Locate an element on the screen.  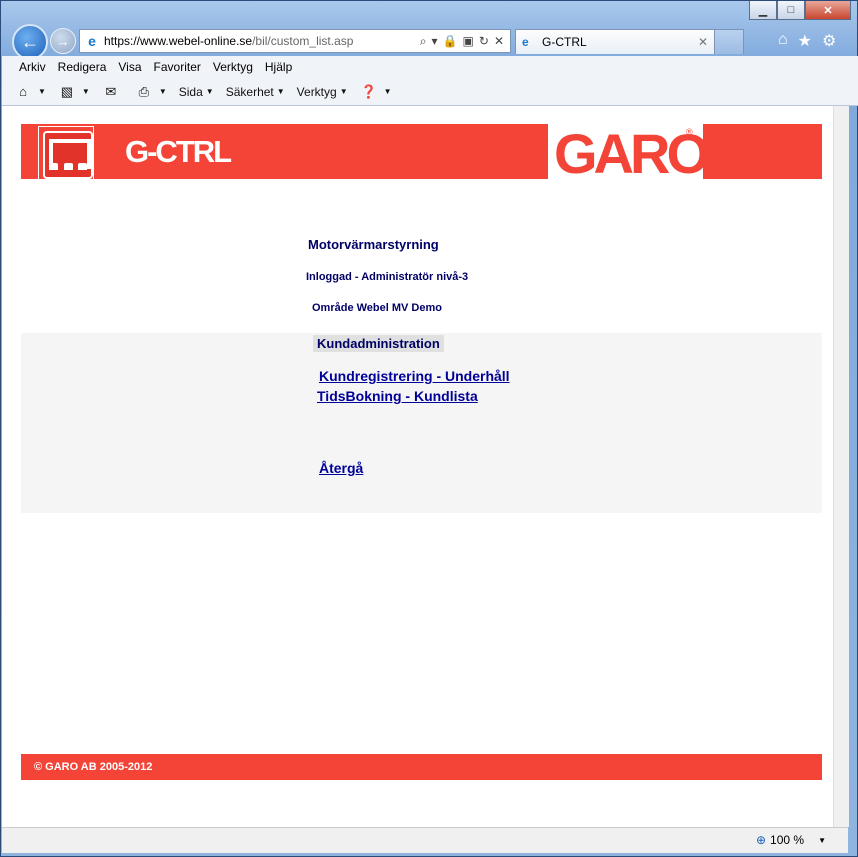
tools-label: Verktyg is located at coordinates (316, 91).